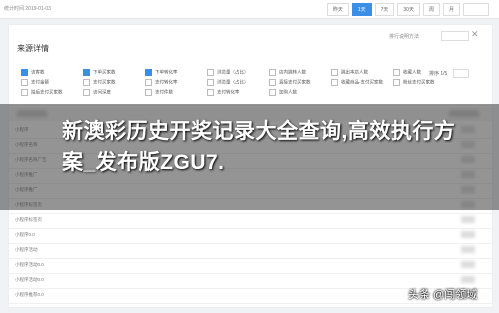 Image resolution: width=499 pixels, height=313 pixels. What do you see at coordinates (26, 249) in the screenshot?
I see `row-source-label: 小程序活动` at bounding box center [26, 249].